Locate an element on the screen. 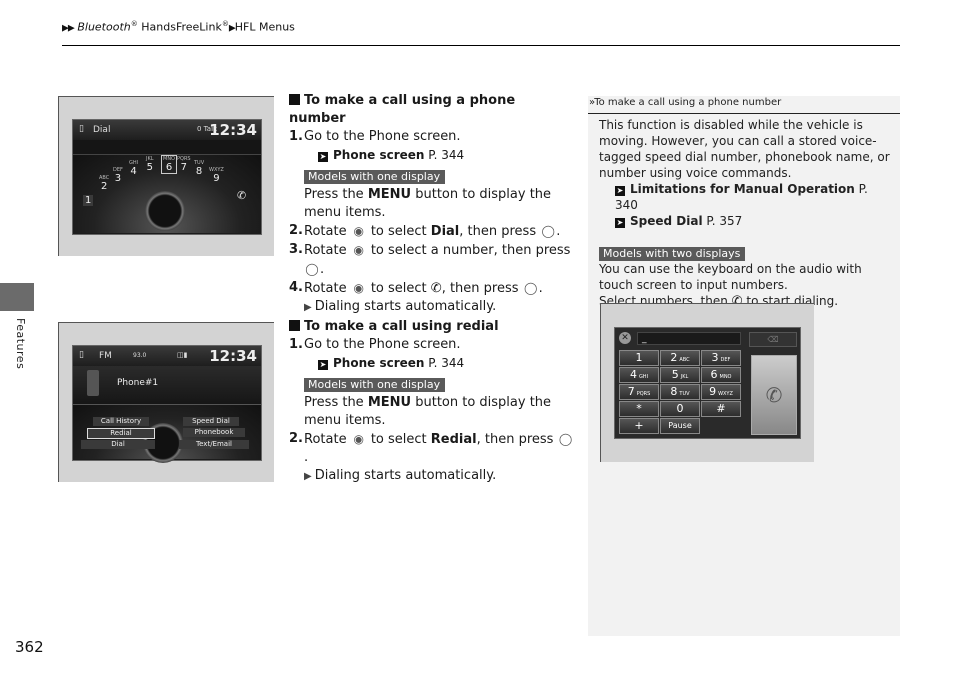 This screenshot has width=954, height=674. phone-status-icon: ▯ is located at coordinates (81, 355).